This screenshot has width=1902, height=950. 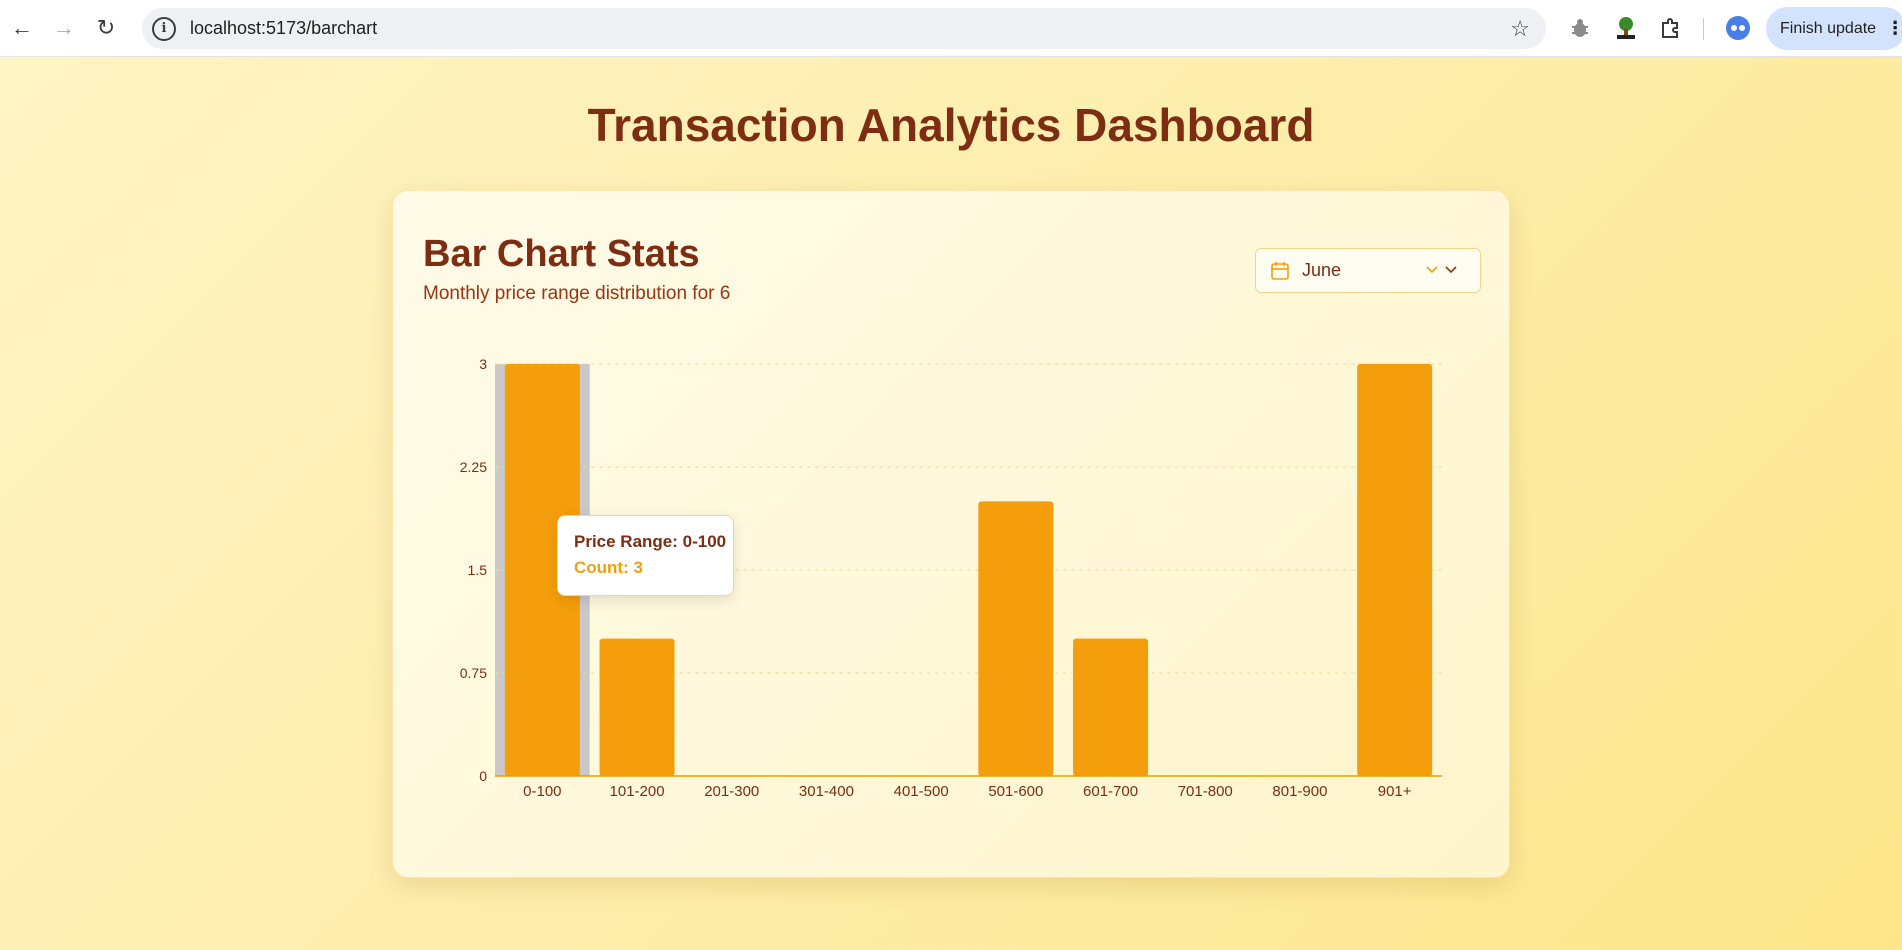 What do you see at coordinates (637, 791) in the screenshot?
I see `x-tick-label: 101-200` at bounding box center [637, 791].